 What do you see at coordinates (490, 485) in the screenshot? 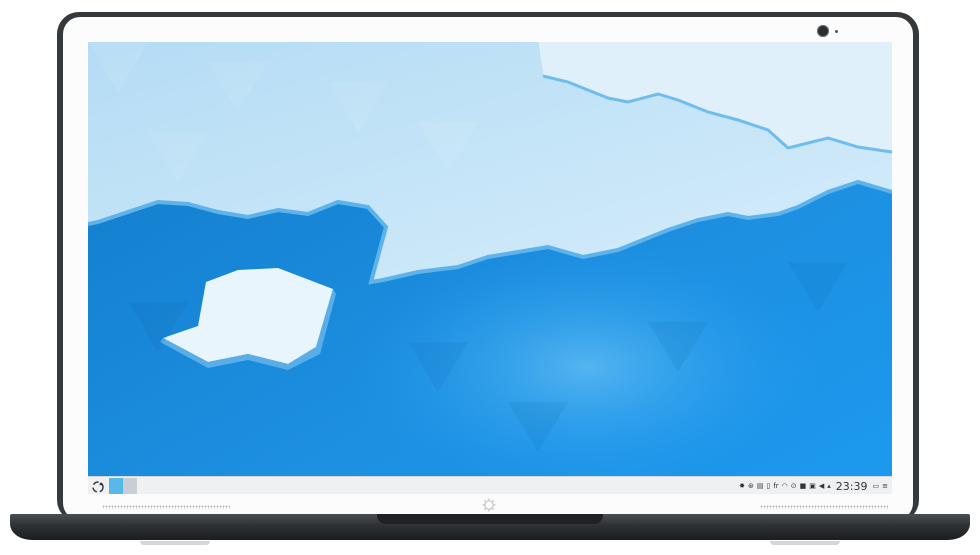
I see `taskbar: ✸ ⊛ ▤ ▯ fr ◠ ⊙ ■ ▣ ◀ ▴ 23:39 ▭ ≡` at bounding box center [490, 485].